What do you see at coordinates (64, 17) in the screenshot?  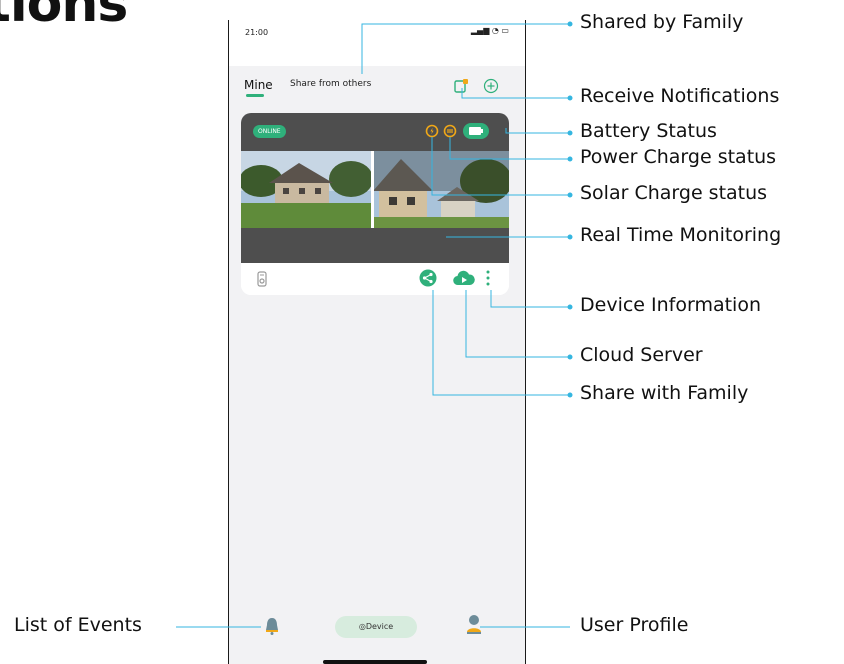 I see `page-heading: tions` at bounding box center [64, 17].